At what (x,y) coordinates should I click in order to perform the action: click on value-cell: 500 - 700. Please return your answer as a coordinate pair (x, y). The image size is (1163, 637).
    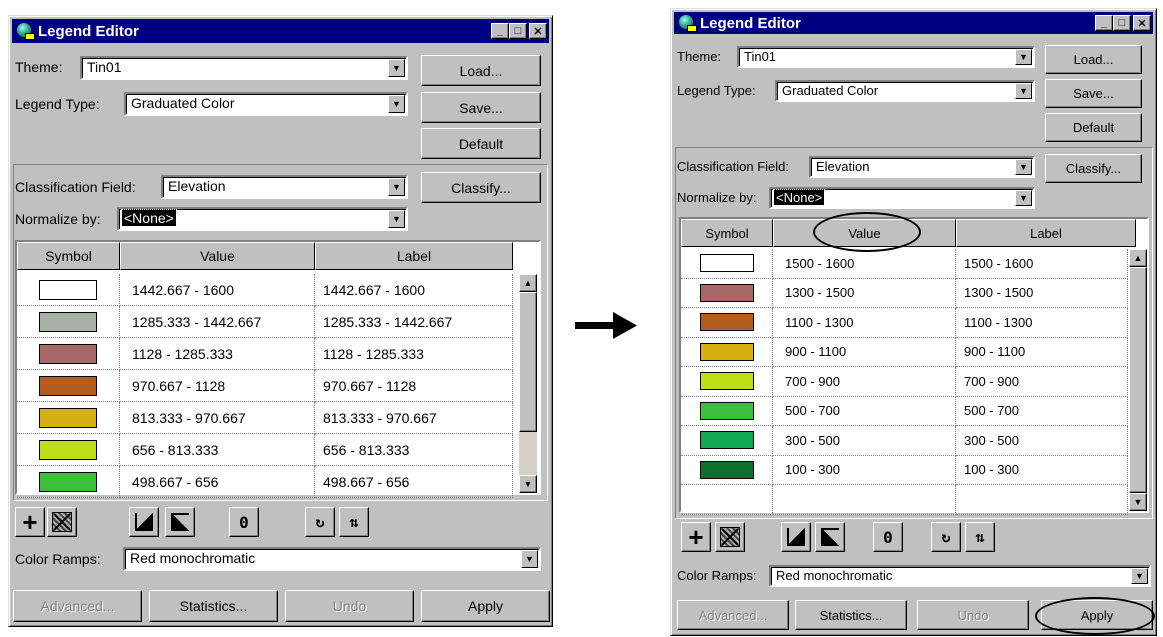
    Looking at the image, I should click on (864, 411).